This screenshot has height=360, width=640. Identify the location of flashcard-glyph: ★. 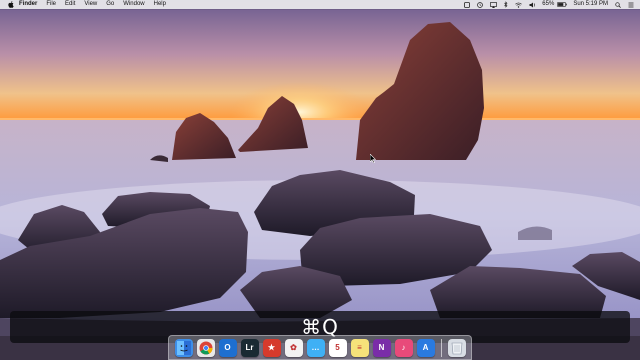
(271, 347).